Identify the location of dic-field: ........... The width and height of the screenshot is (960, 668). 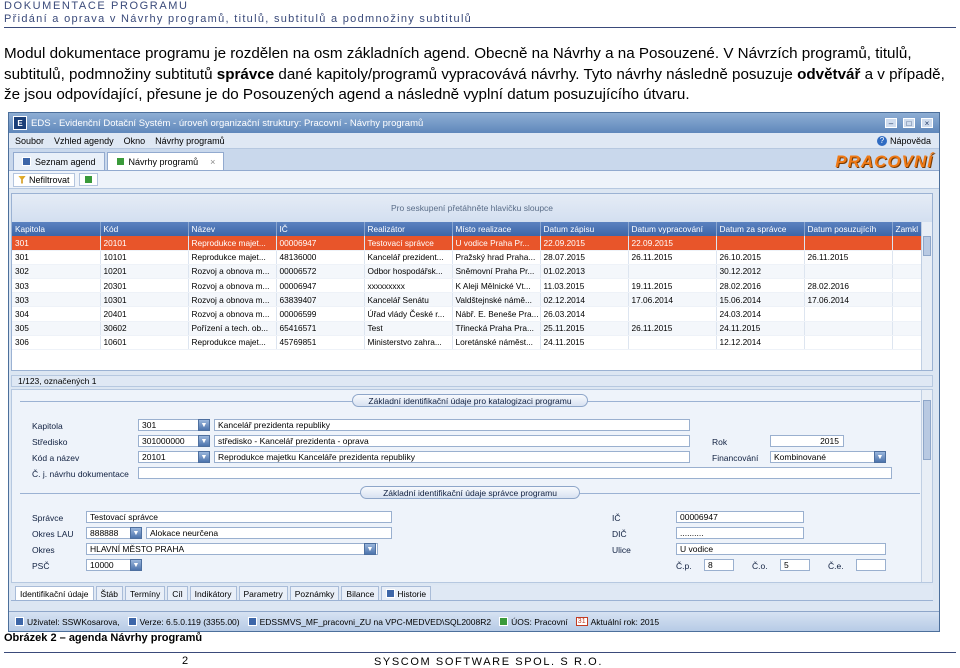
(740, 533).